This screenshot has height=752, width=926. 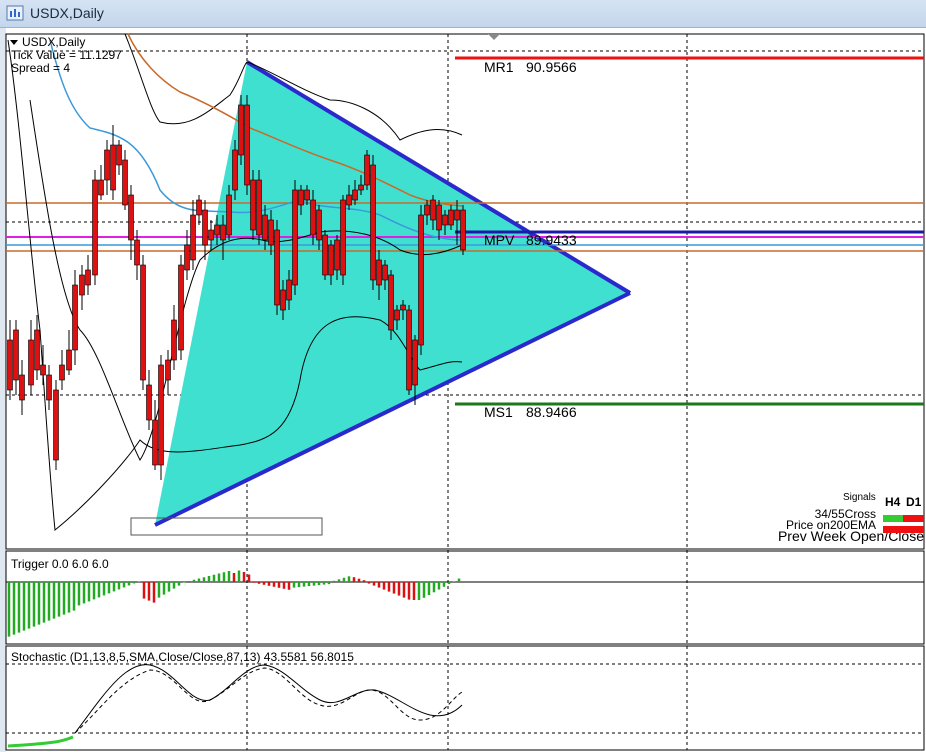 I want to click on signals-col-d1: D1, so click(x=914, y=502).